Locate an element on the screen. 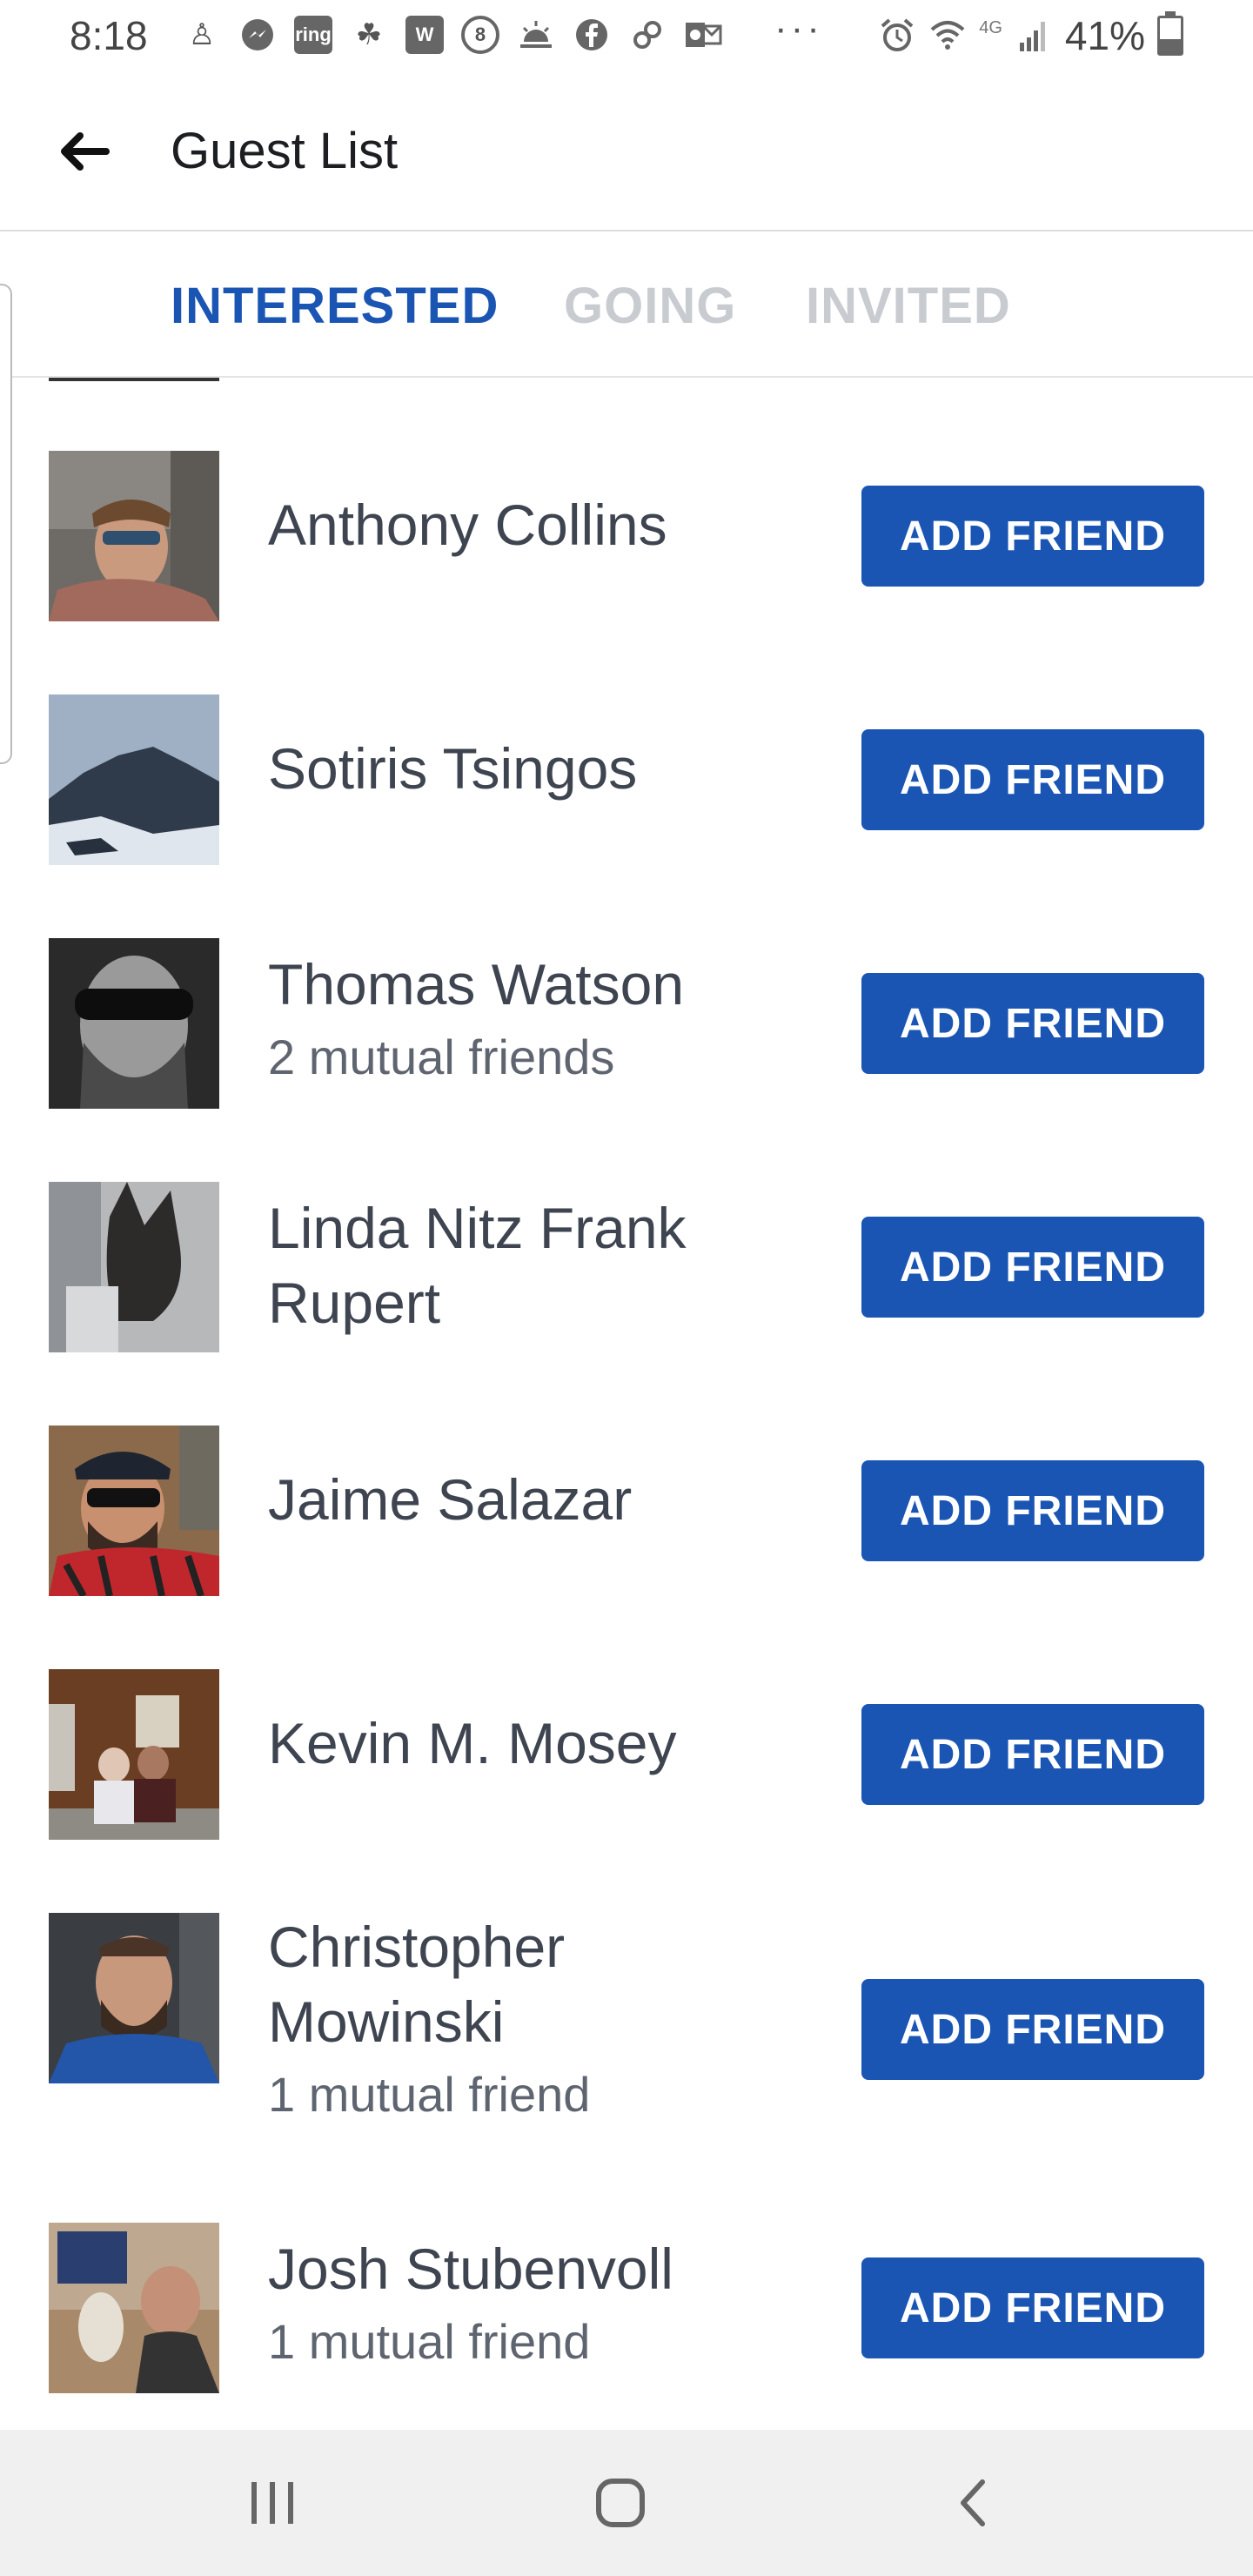 The height and width of the screenshot is (2576, 1253). list-item: Sotiris Tsingos ADD FRIEND is located at coordinates (626, 779).